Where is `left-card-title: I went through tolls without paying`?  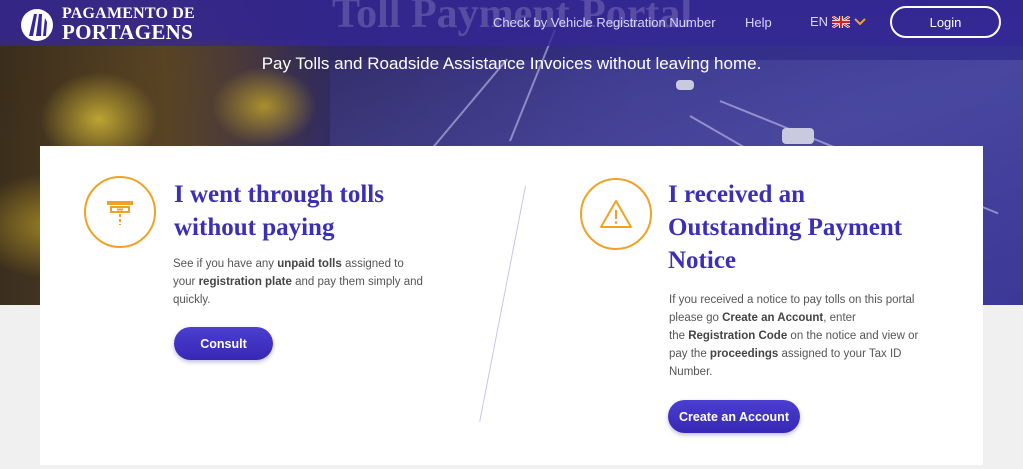
left-card-title: I went through tolls without paying is located at coordinates (279, 211).